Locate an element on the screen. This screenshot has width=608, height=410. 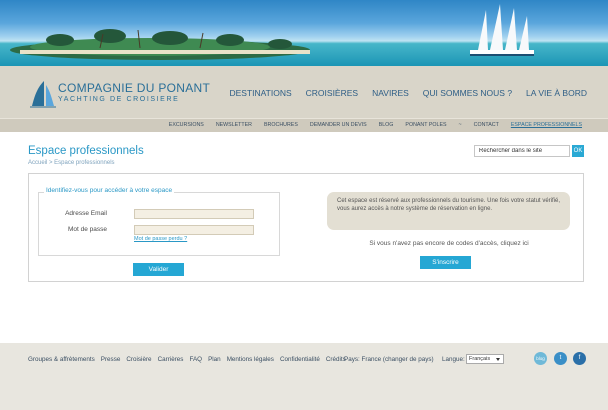
nav-navires: NAVIRES is located at coordinates (390, 93).